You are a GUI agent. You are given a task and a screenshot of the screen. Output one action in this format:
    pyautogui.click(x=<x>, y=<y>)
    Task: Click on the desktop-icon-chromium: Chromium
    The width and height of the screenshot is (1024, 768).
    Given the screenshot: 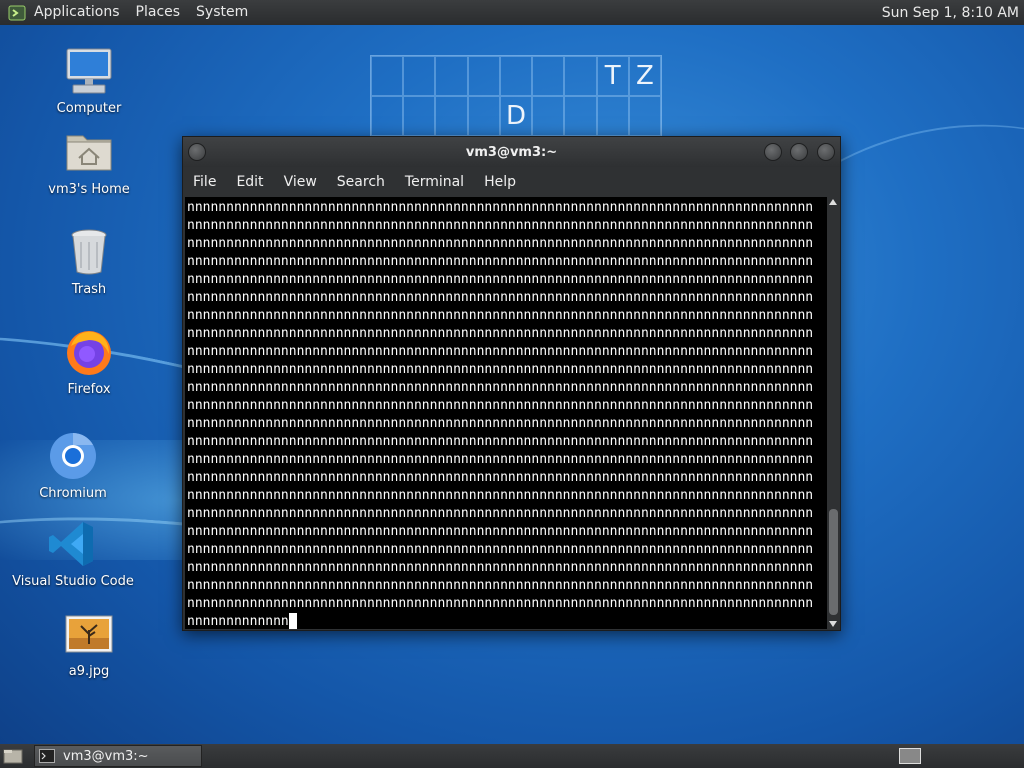 What is the action you would take?
    pyautogui.click(x=73, y=465)
    